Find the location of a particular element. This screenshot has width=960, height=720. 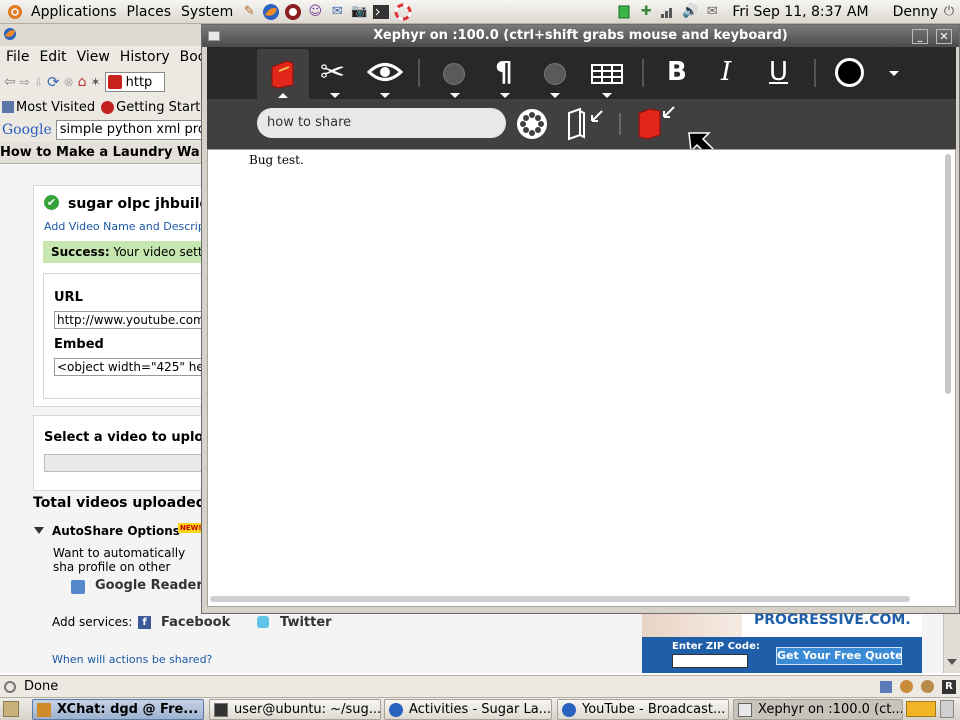

menu-file: File is located at coordinates (17, 57).